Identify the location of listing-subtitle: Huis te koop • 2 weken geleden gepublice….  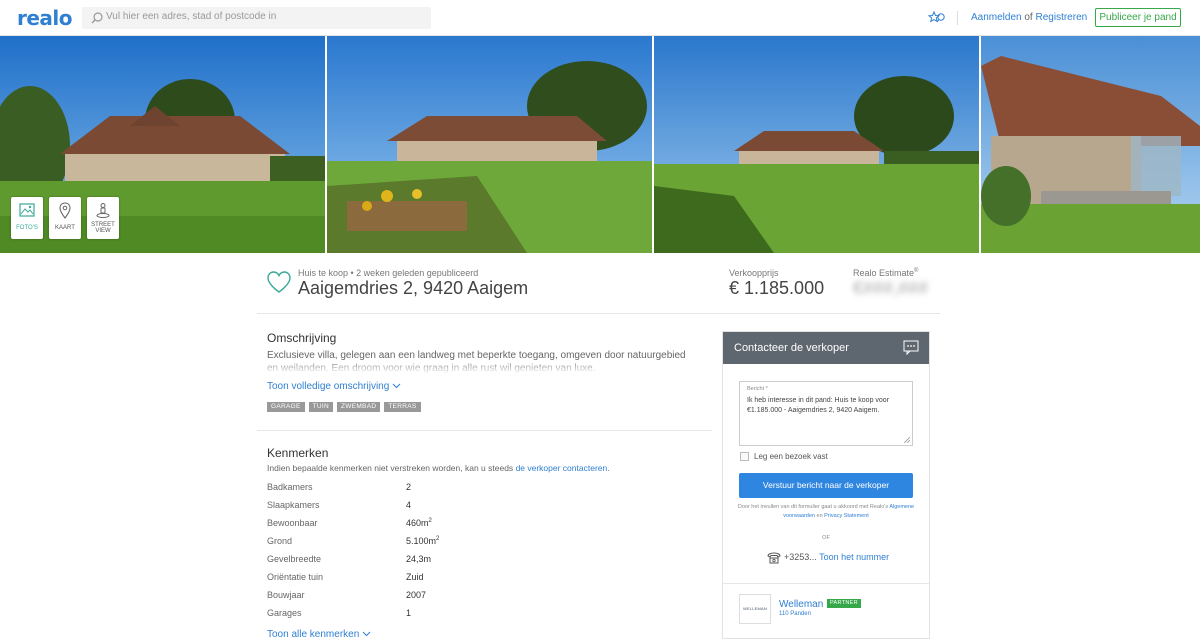
(388, 273).